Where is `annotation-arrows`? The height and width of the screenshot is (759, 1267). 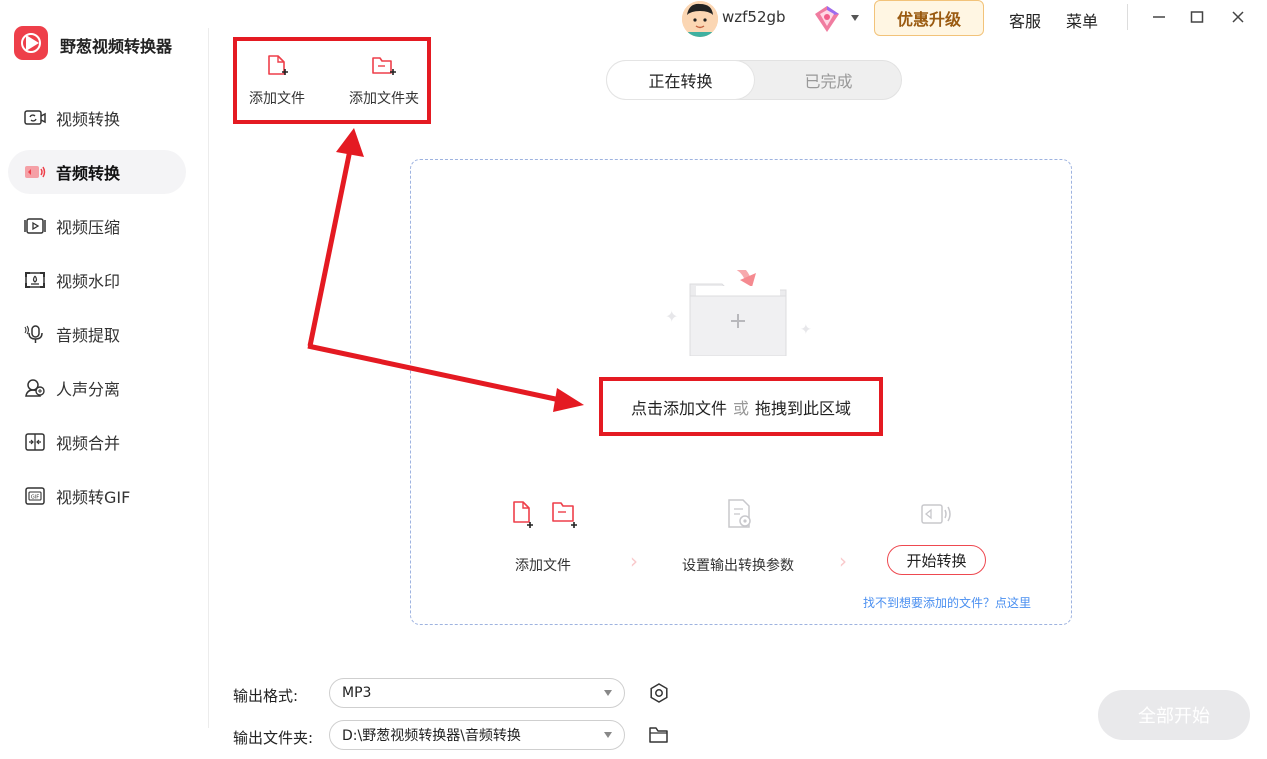
annotation-arrows is located at coordinates (445, 270).